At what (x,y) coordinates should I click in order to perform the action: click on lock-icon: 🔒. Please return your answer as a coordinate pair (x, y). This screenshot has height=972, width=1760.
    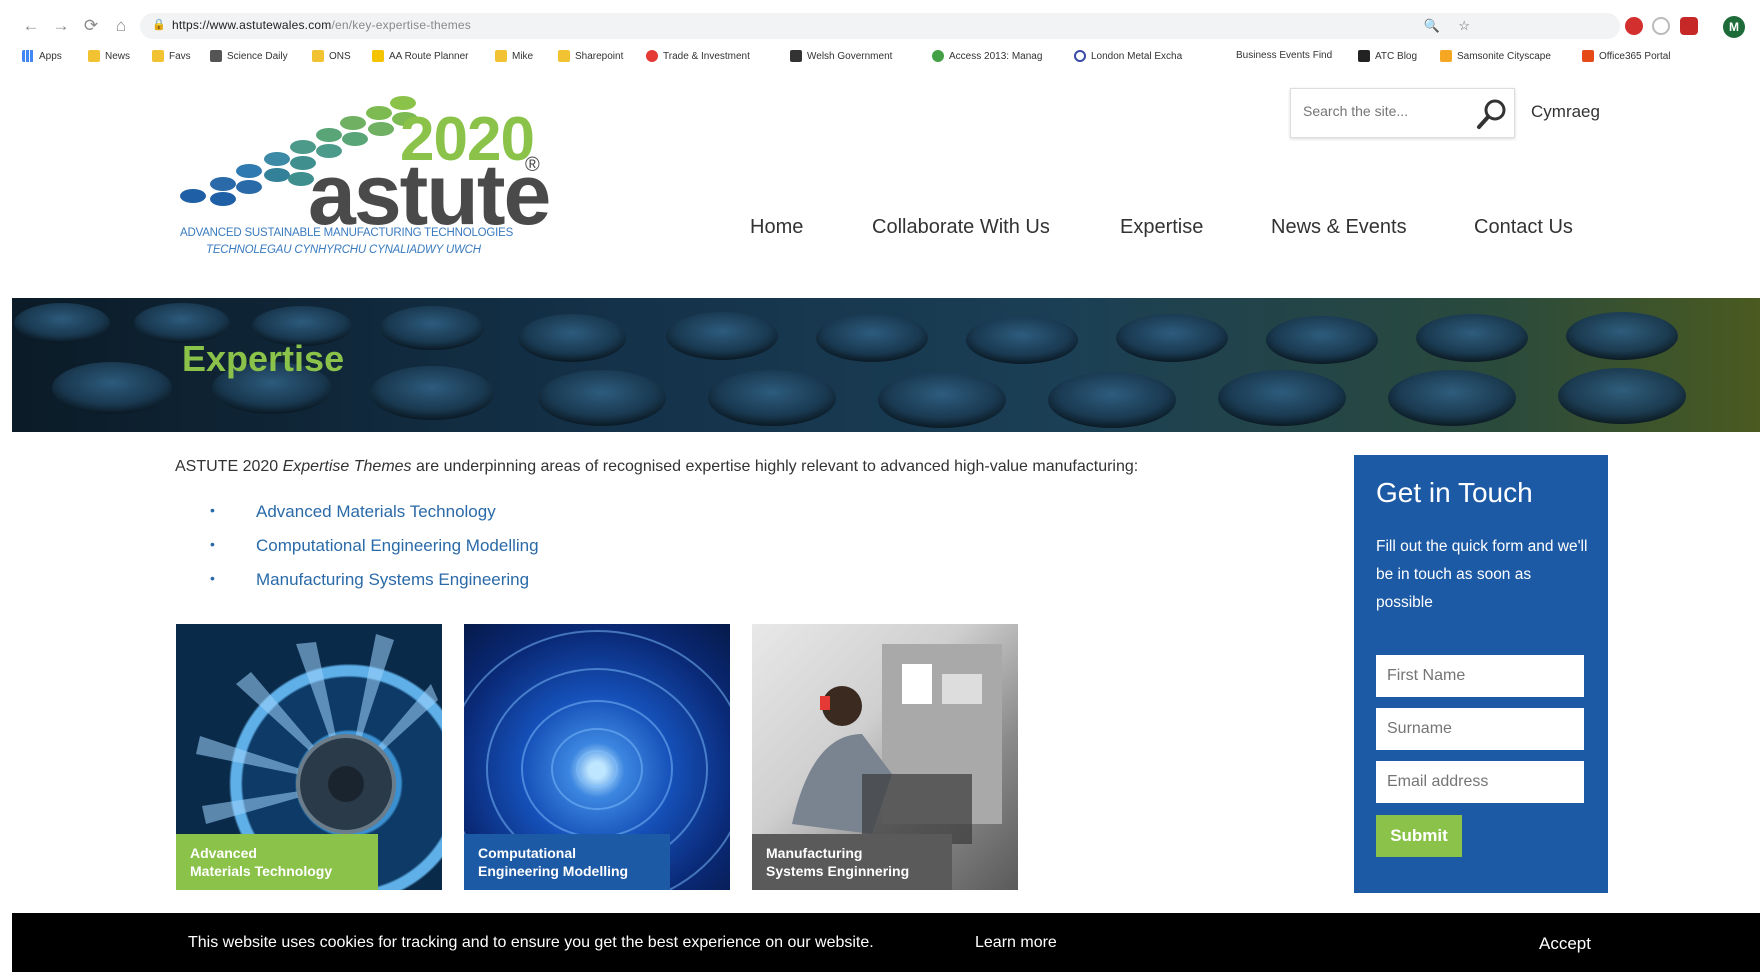
    Looking at the image, I should click on (159, 25).